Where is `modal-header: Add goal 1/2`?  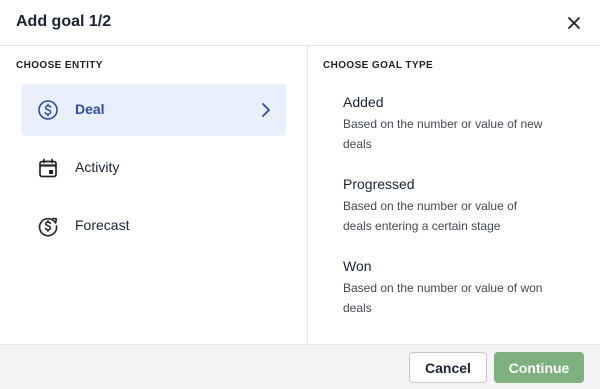
modal-header: Add goal 1/2 is located at coordinates (300, 23).